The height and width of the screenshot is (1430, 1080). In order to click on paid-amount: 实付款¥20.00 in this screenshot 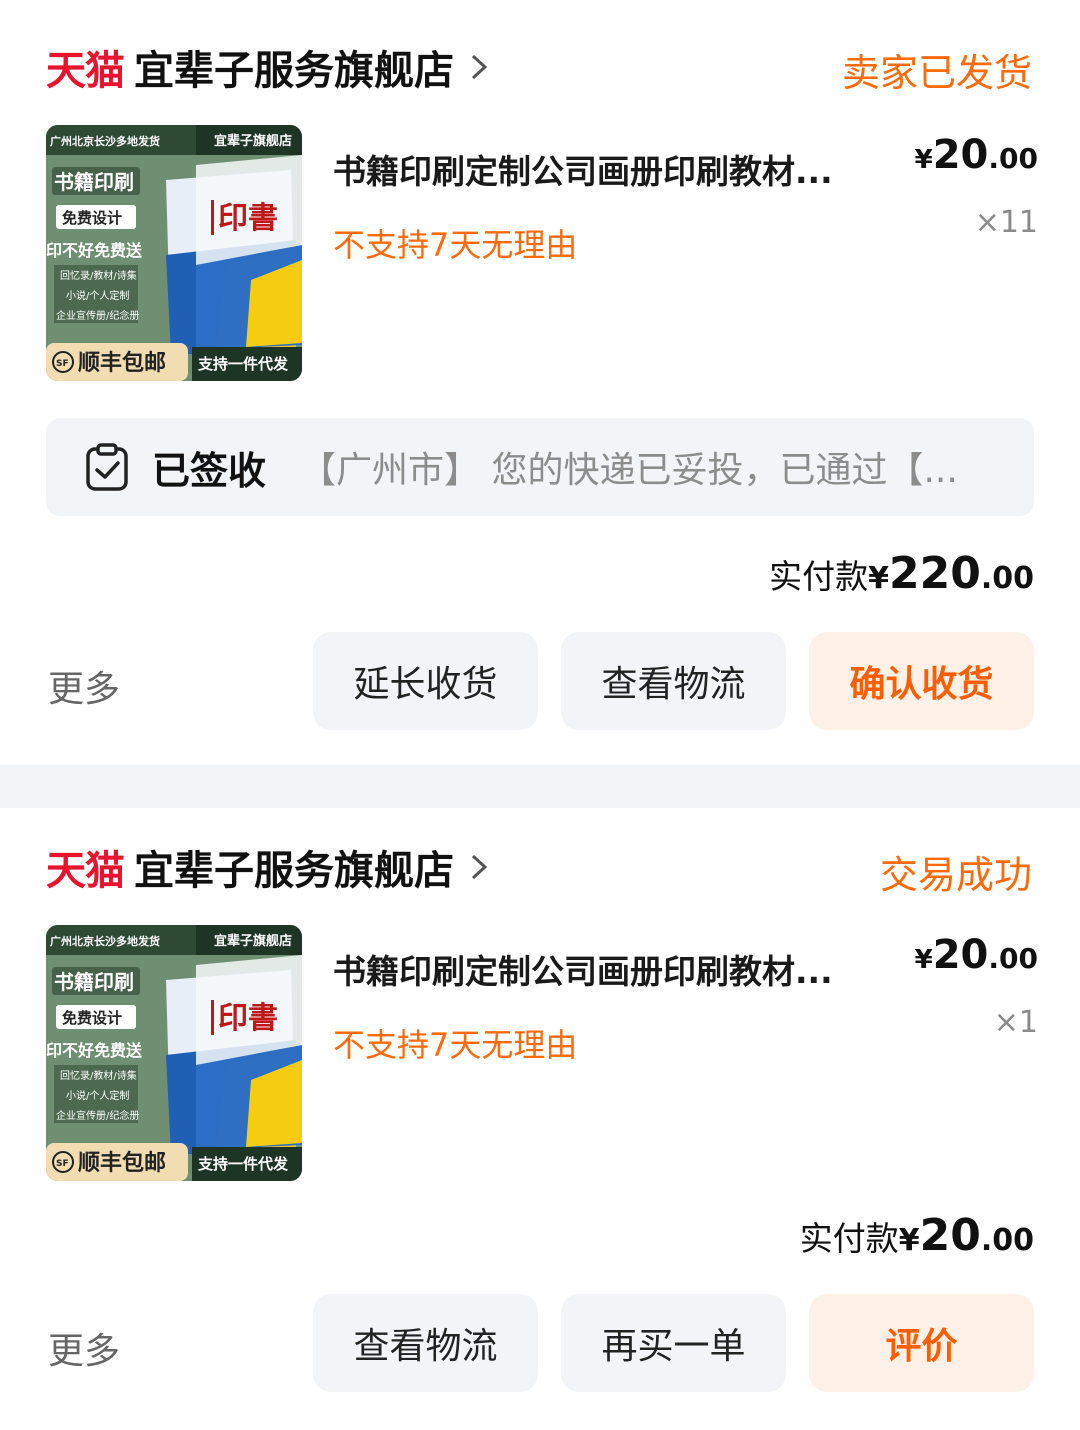, I will do `click(917, 1235)`.